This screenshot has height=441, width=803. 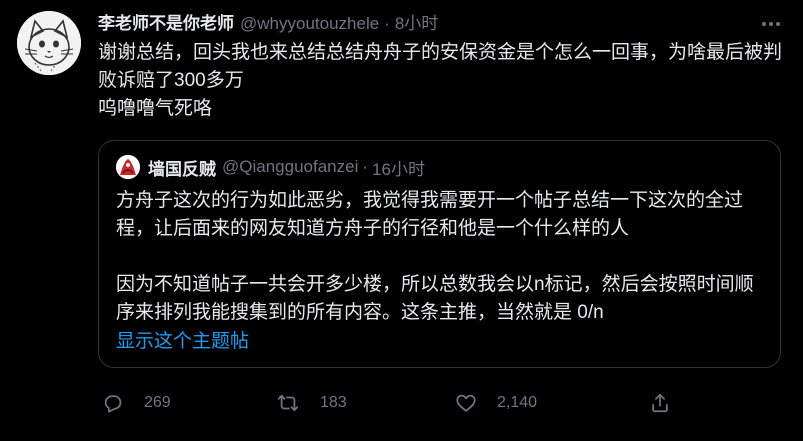 What do you see at coordinates (764, 24) in the screenshot?
I see `more-horizontal-icon` at bounding box center [764, 24].